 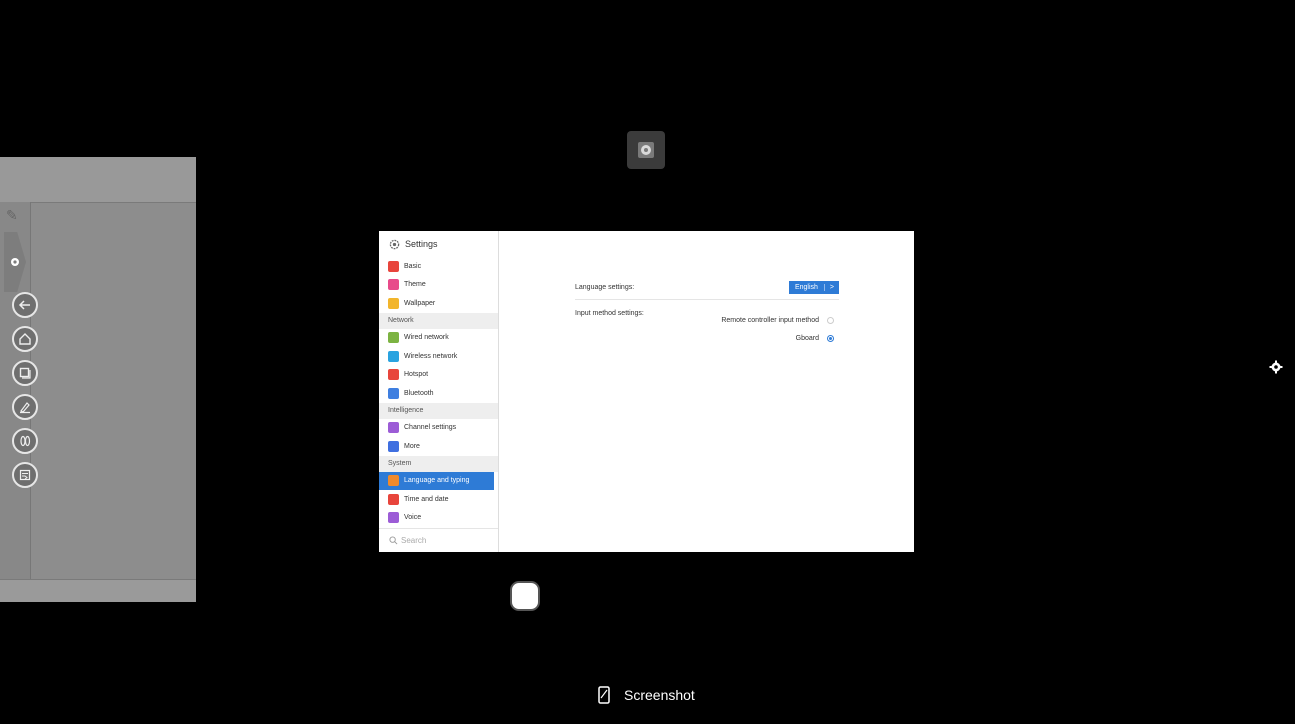 I want to click on menu-item-label: Language and typing, so click(x=437, y=481).